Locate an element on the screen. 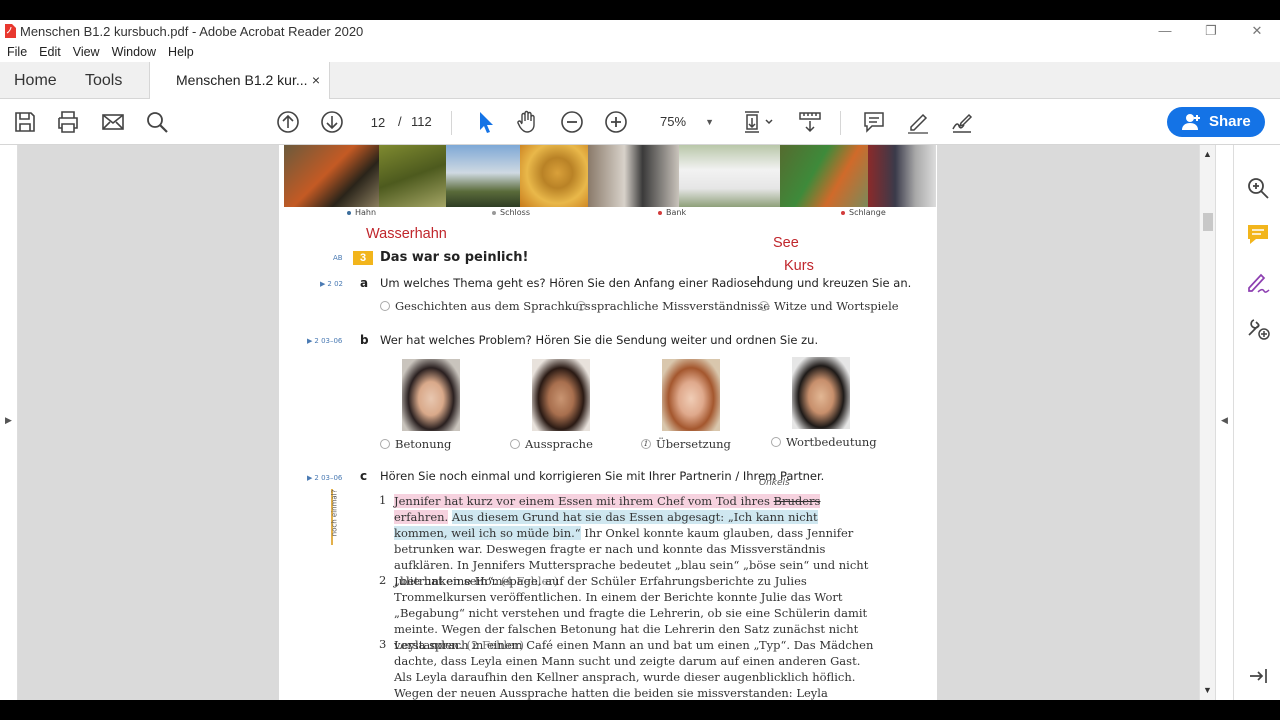 Image resolution: width=1280 pixels, height=720 pixels. close-window-button: ✕ is located at coordinates (1257, 31).